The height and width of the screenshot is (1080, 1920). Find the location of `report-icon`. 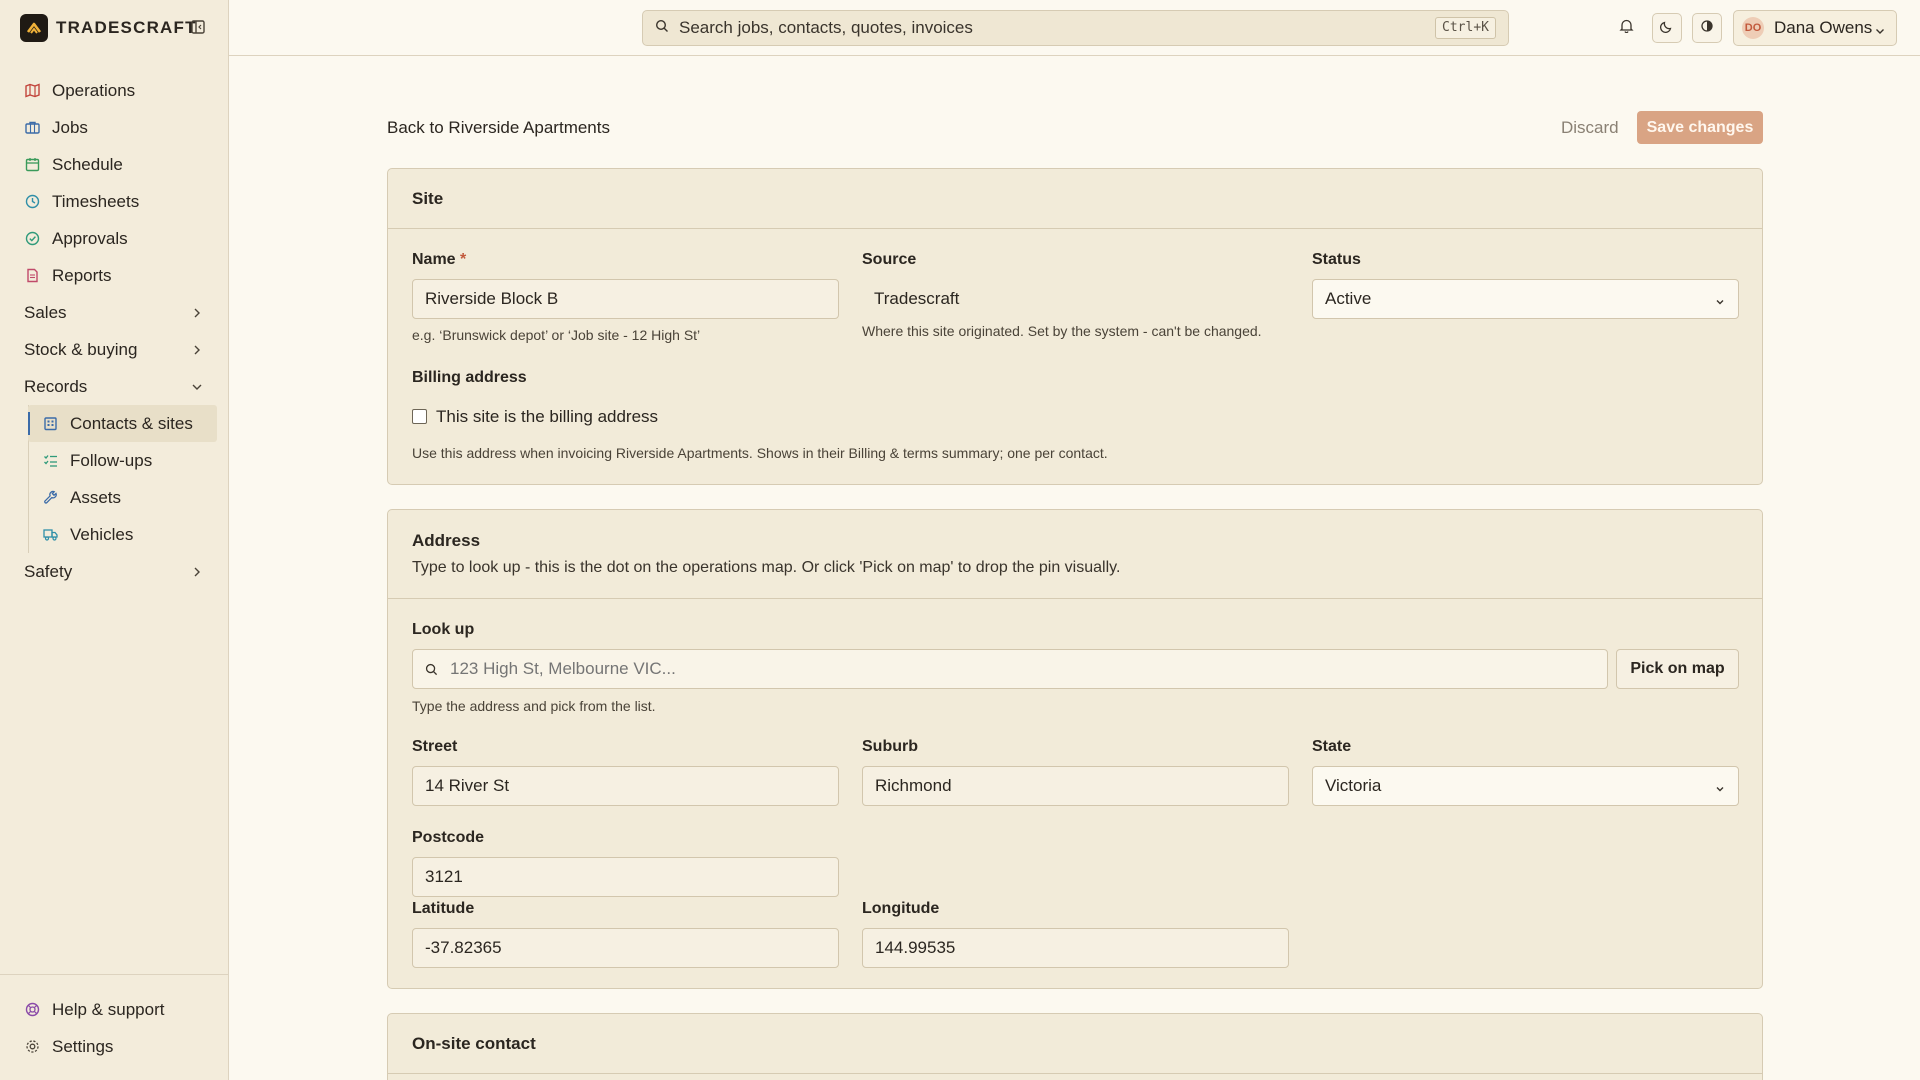

report-icon is located at coordinates (32, 276).